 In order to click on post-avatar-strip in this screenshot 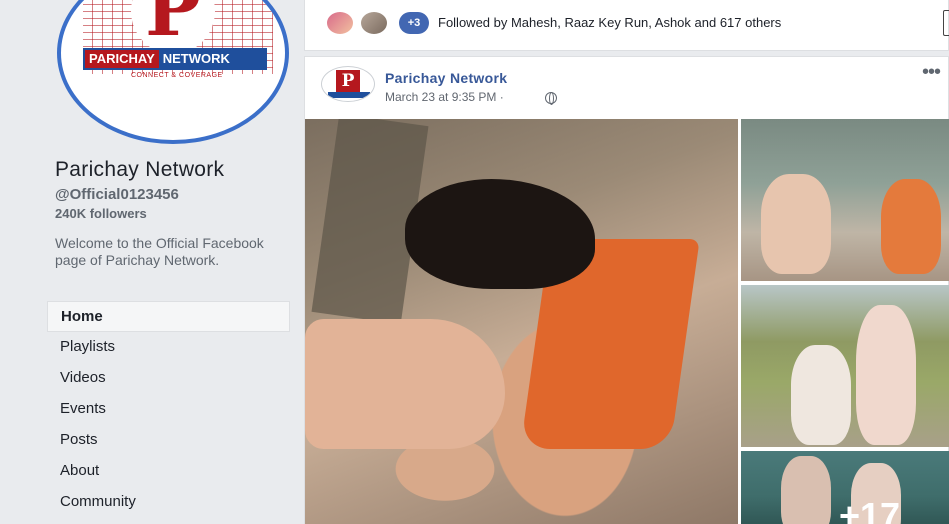, I will do `click(349, 95)`.